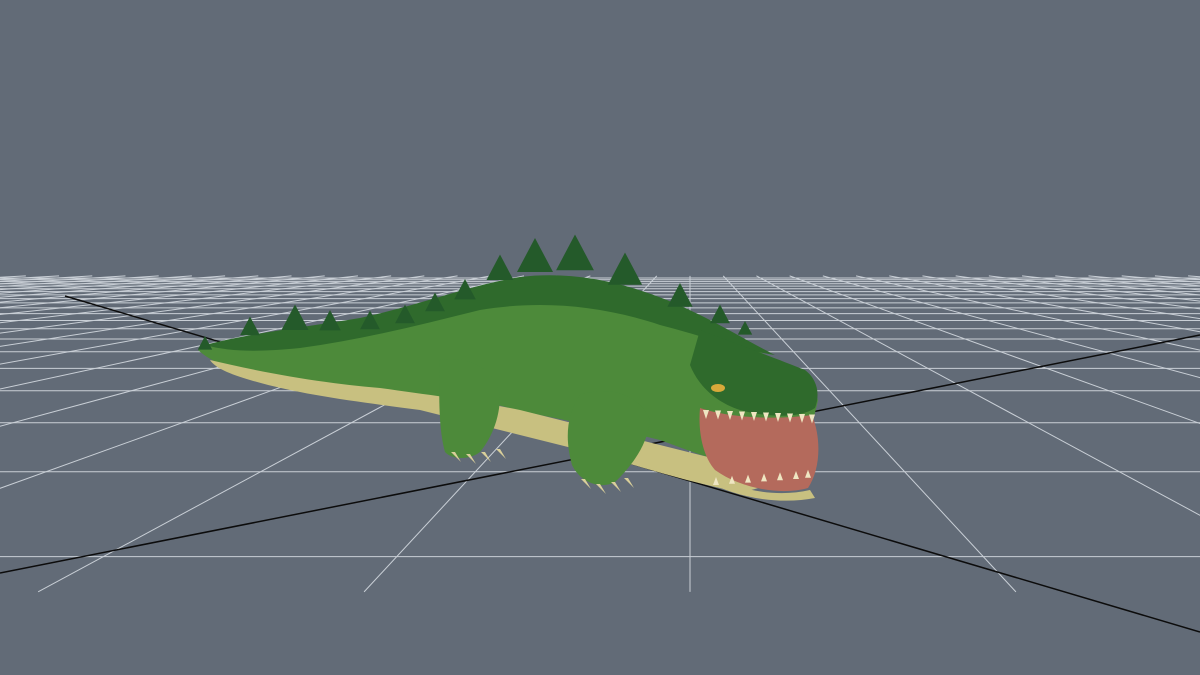 The image size is (1200, 675). Describe the element at coordinates (718, 388) in the screenshot. I see `croc-eye` at that location.